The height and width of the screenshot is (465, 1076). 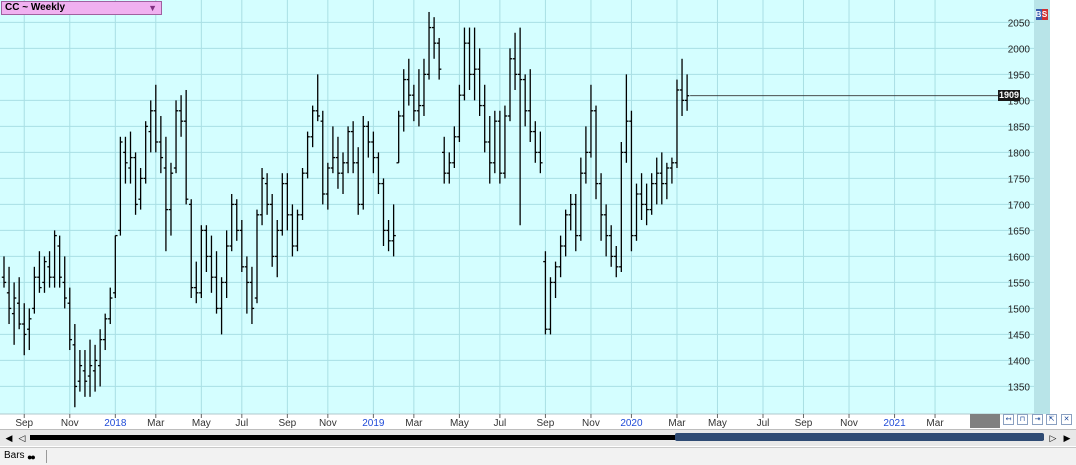 What do you see at coordinates (1051, 419) in the screenshot?
I see `expand-icon: ⇱` at bounding box center [1051, 419].